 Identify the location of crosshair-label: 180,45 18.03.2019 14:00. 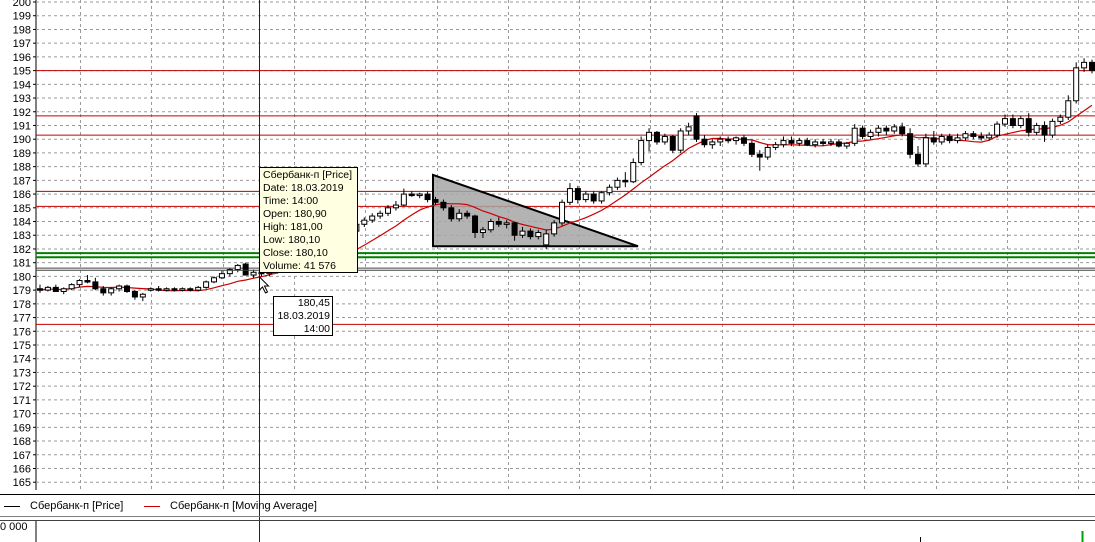
(303, 316).